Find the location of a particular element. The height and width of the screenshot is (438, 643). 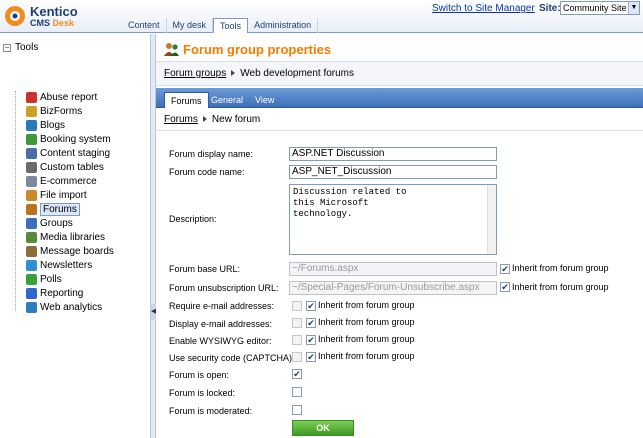

display-email-inherit-checkbox: ✔ is located at coordinates (311, 323).